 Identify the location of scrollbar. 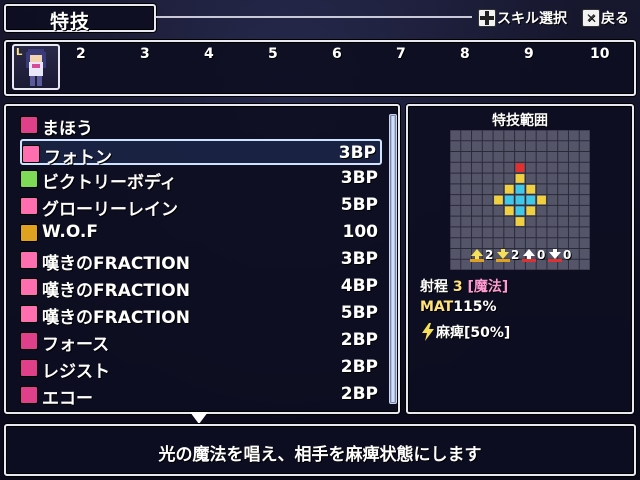
(393, 259).